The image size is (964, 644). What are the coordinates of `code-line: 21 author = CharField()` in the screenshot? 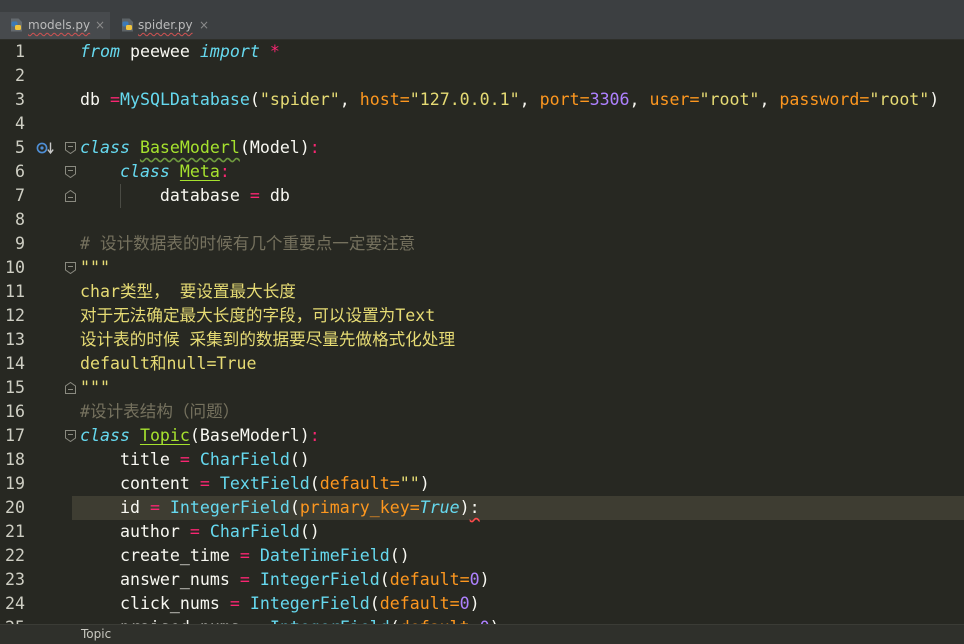 It's located at (482, 532).